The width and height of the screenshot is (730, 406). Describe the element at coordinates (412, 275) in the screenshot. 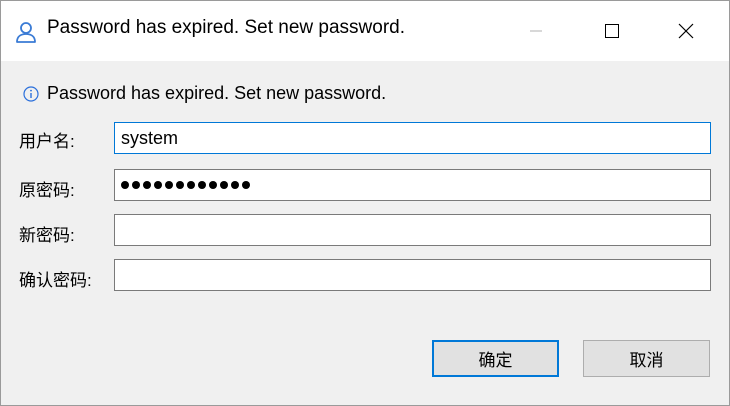

I see `confirm-password-field` at that location.